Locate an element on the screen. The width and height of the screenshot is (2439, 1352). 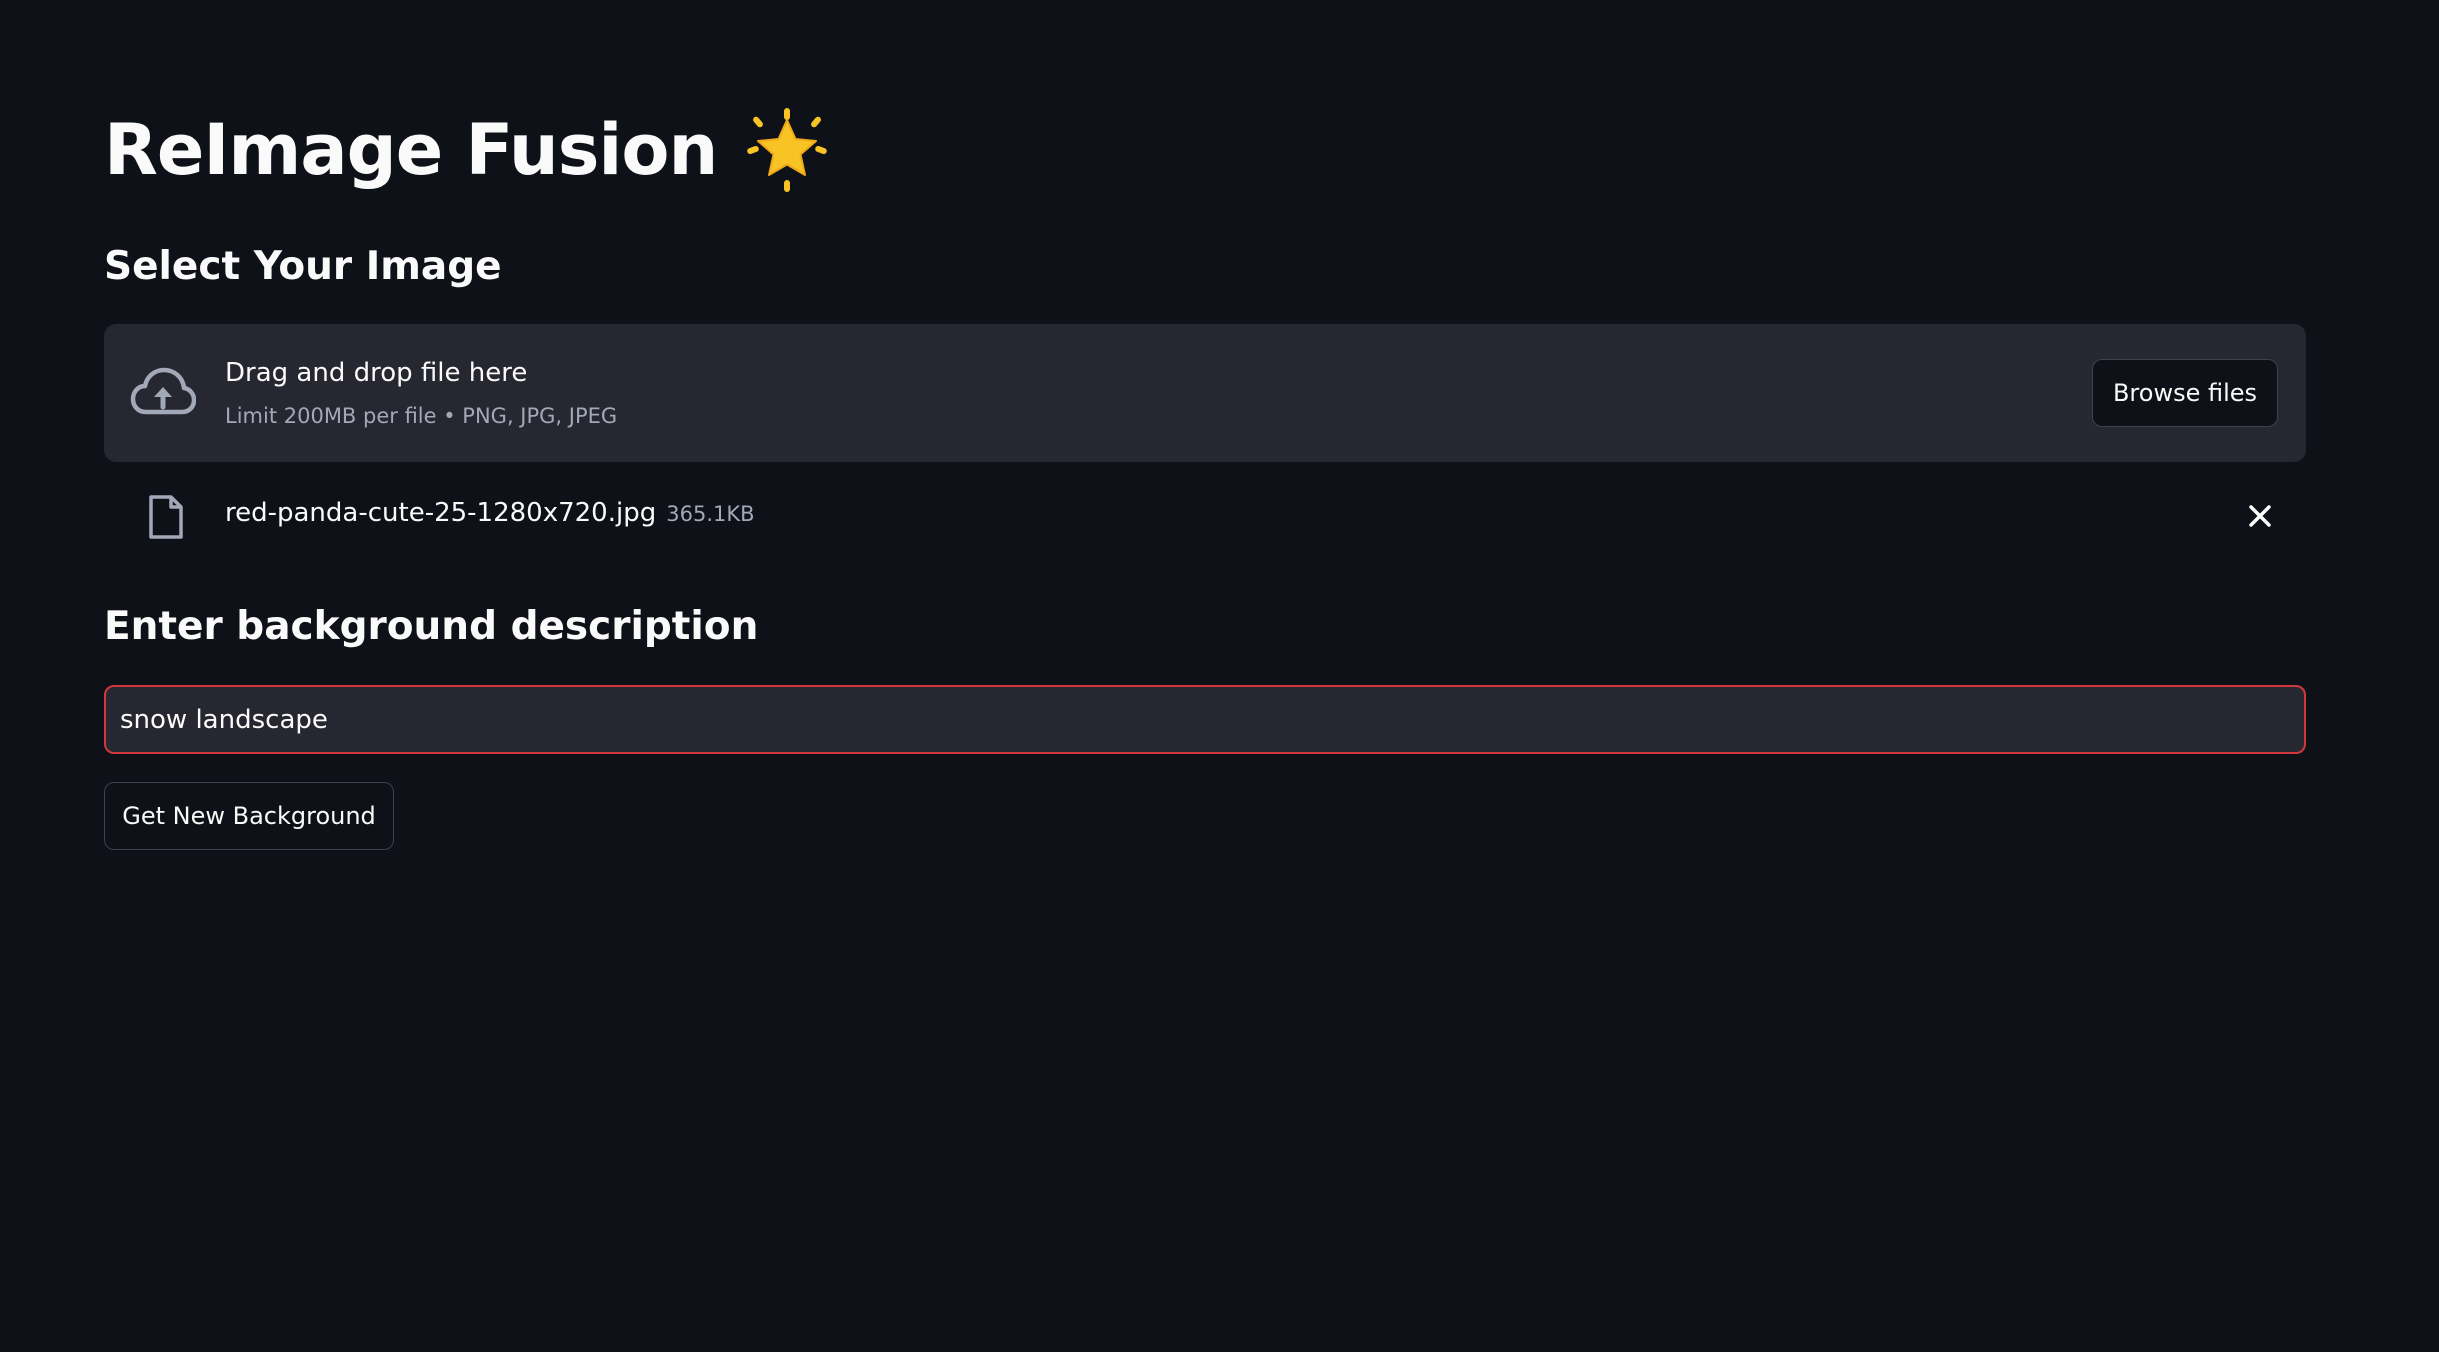
uploaded-file-info: red-panda-cute-25-1280x720.jpg 365.1KB is located at coordinates (490, 513).